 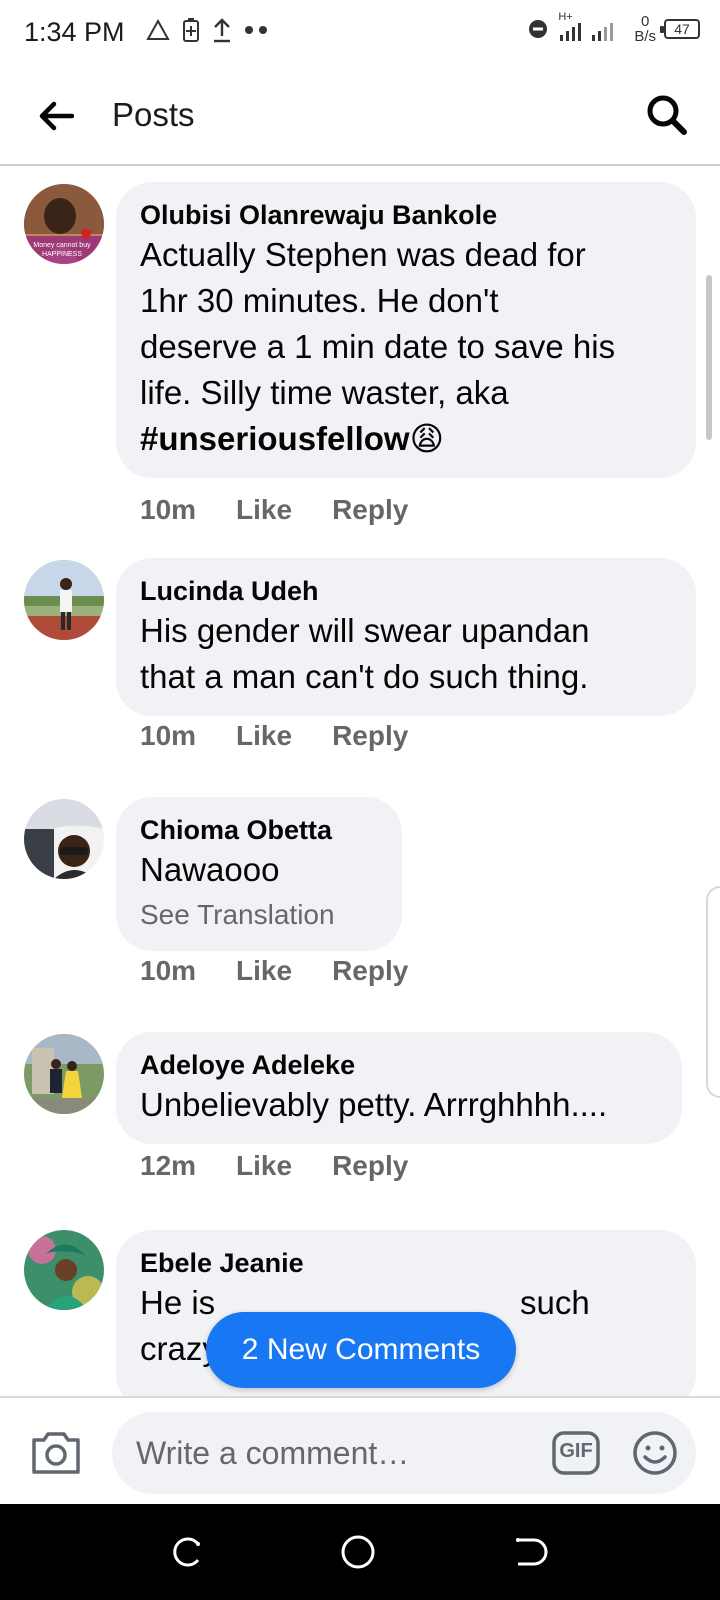 What do you see at coordinates (208, 30) in the screenshot?
I see `notification-icons` at bounding box center [208, 30].